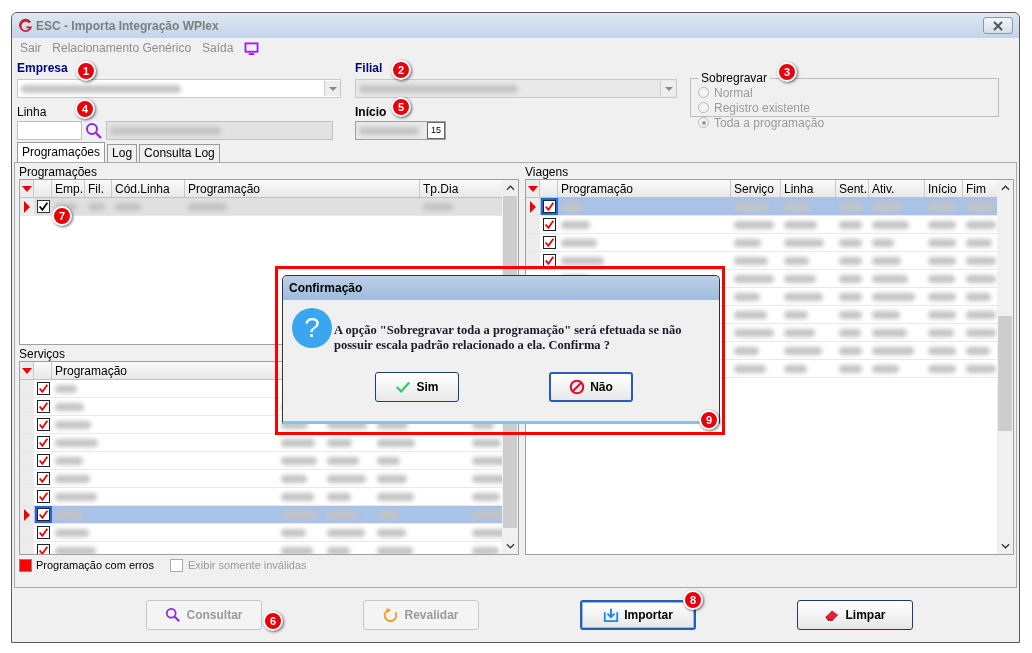 This screenshot has width=1032, height=653. What do you see at coordinates (32, 112) in the screenshot?
I see `field-label: Linha` at bounding box center [32, 112].